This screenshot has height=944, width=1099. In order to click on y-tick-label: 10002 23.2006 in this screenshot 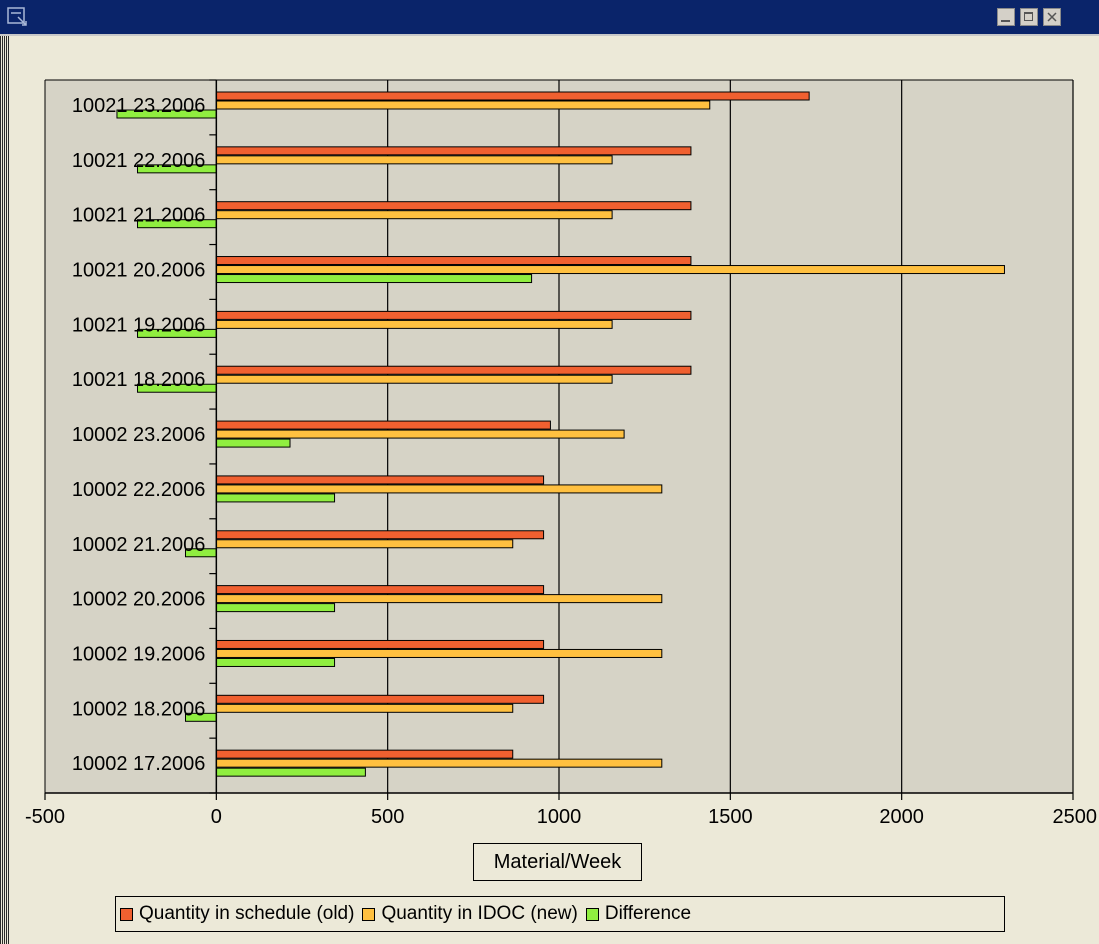, I will do `click(138, 435)`.